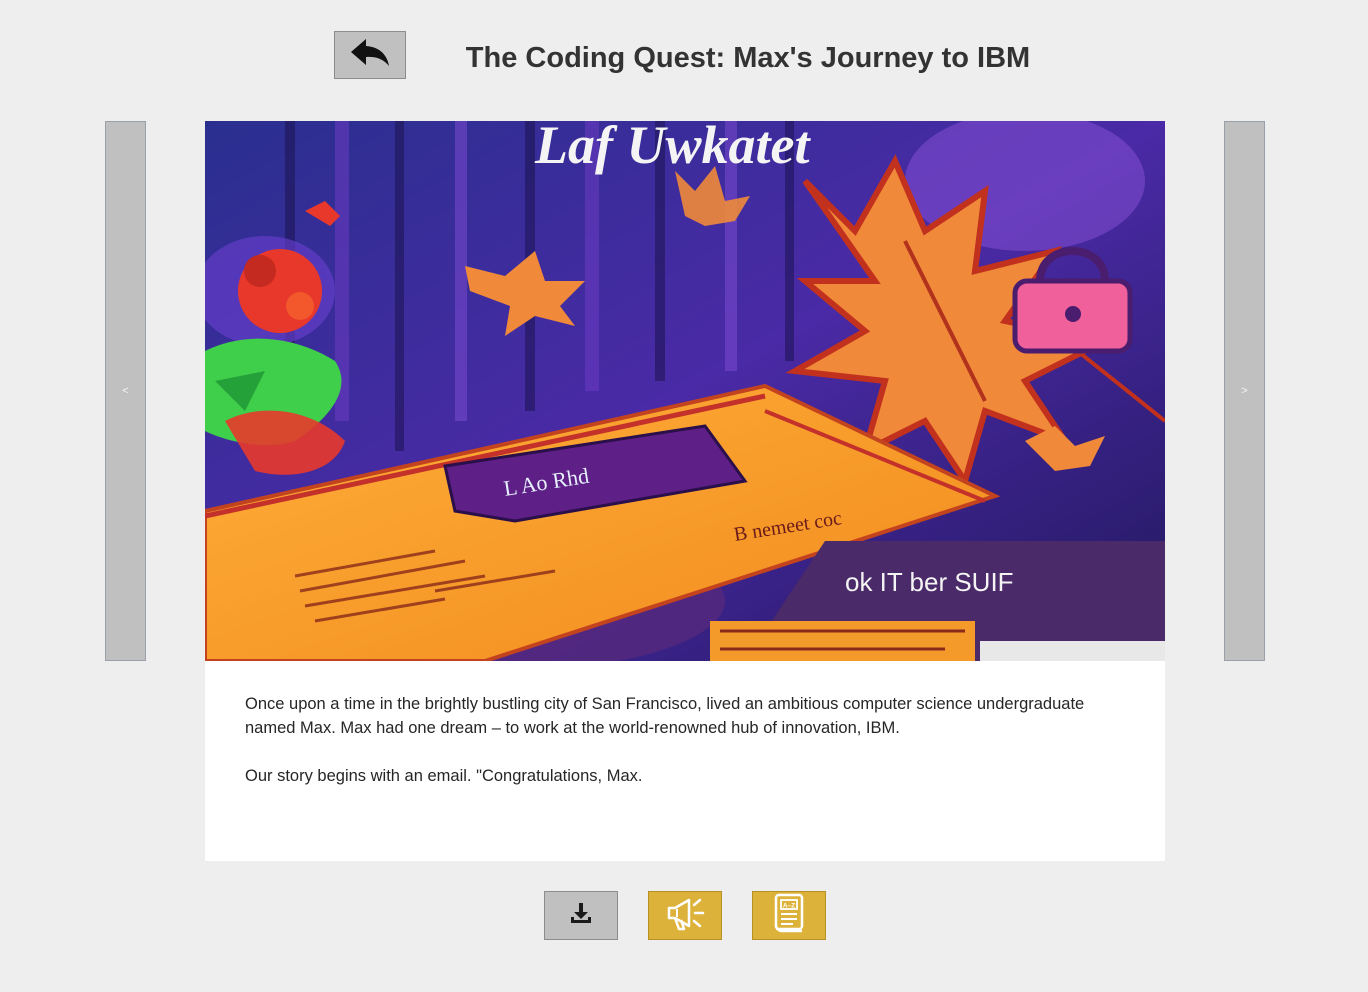  What do you see at coordinates (929, 582) in the screenshot?
I see `illustration-lower-text: ok IT ber SUIF` at bounding box center [929, 582].